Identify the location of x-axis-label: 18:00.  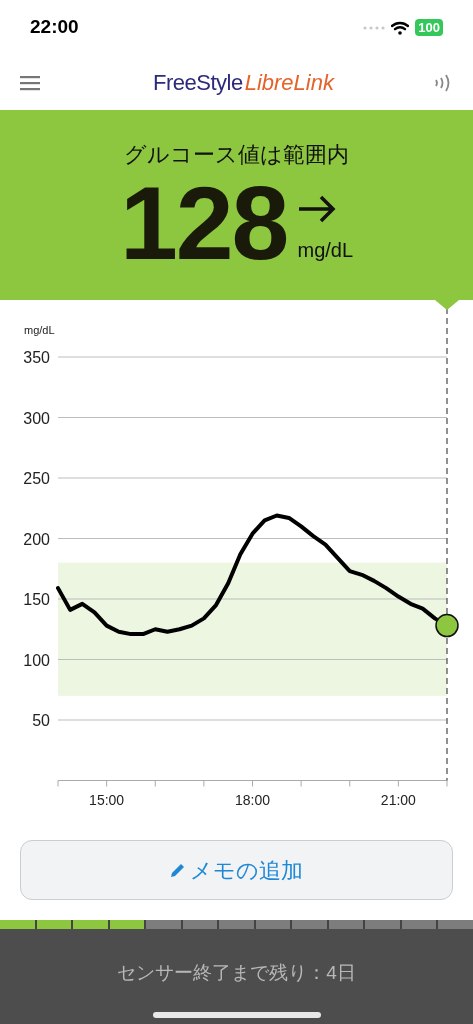
(252, 799).